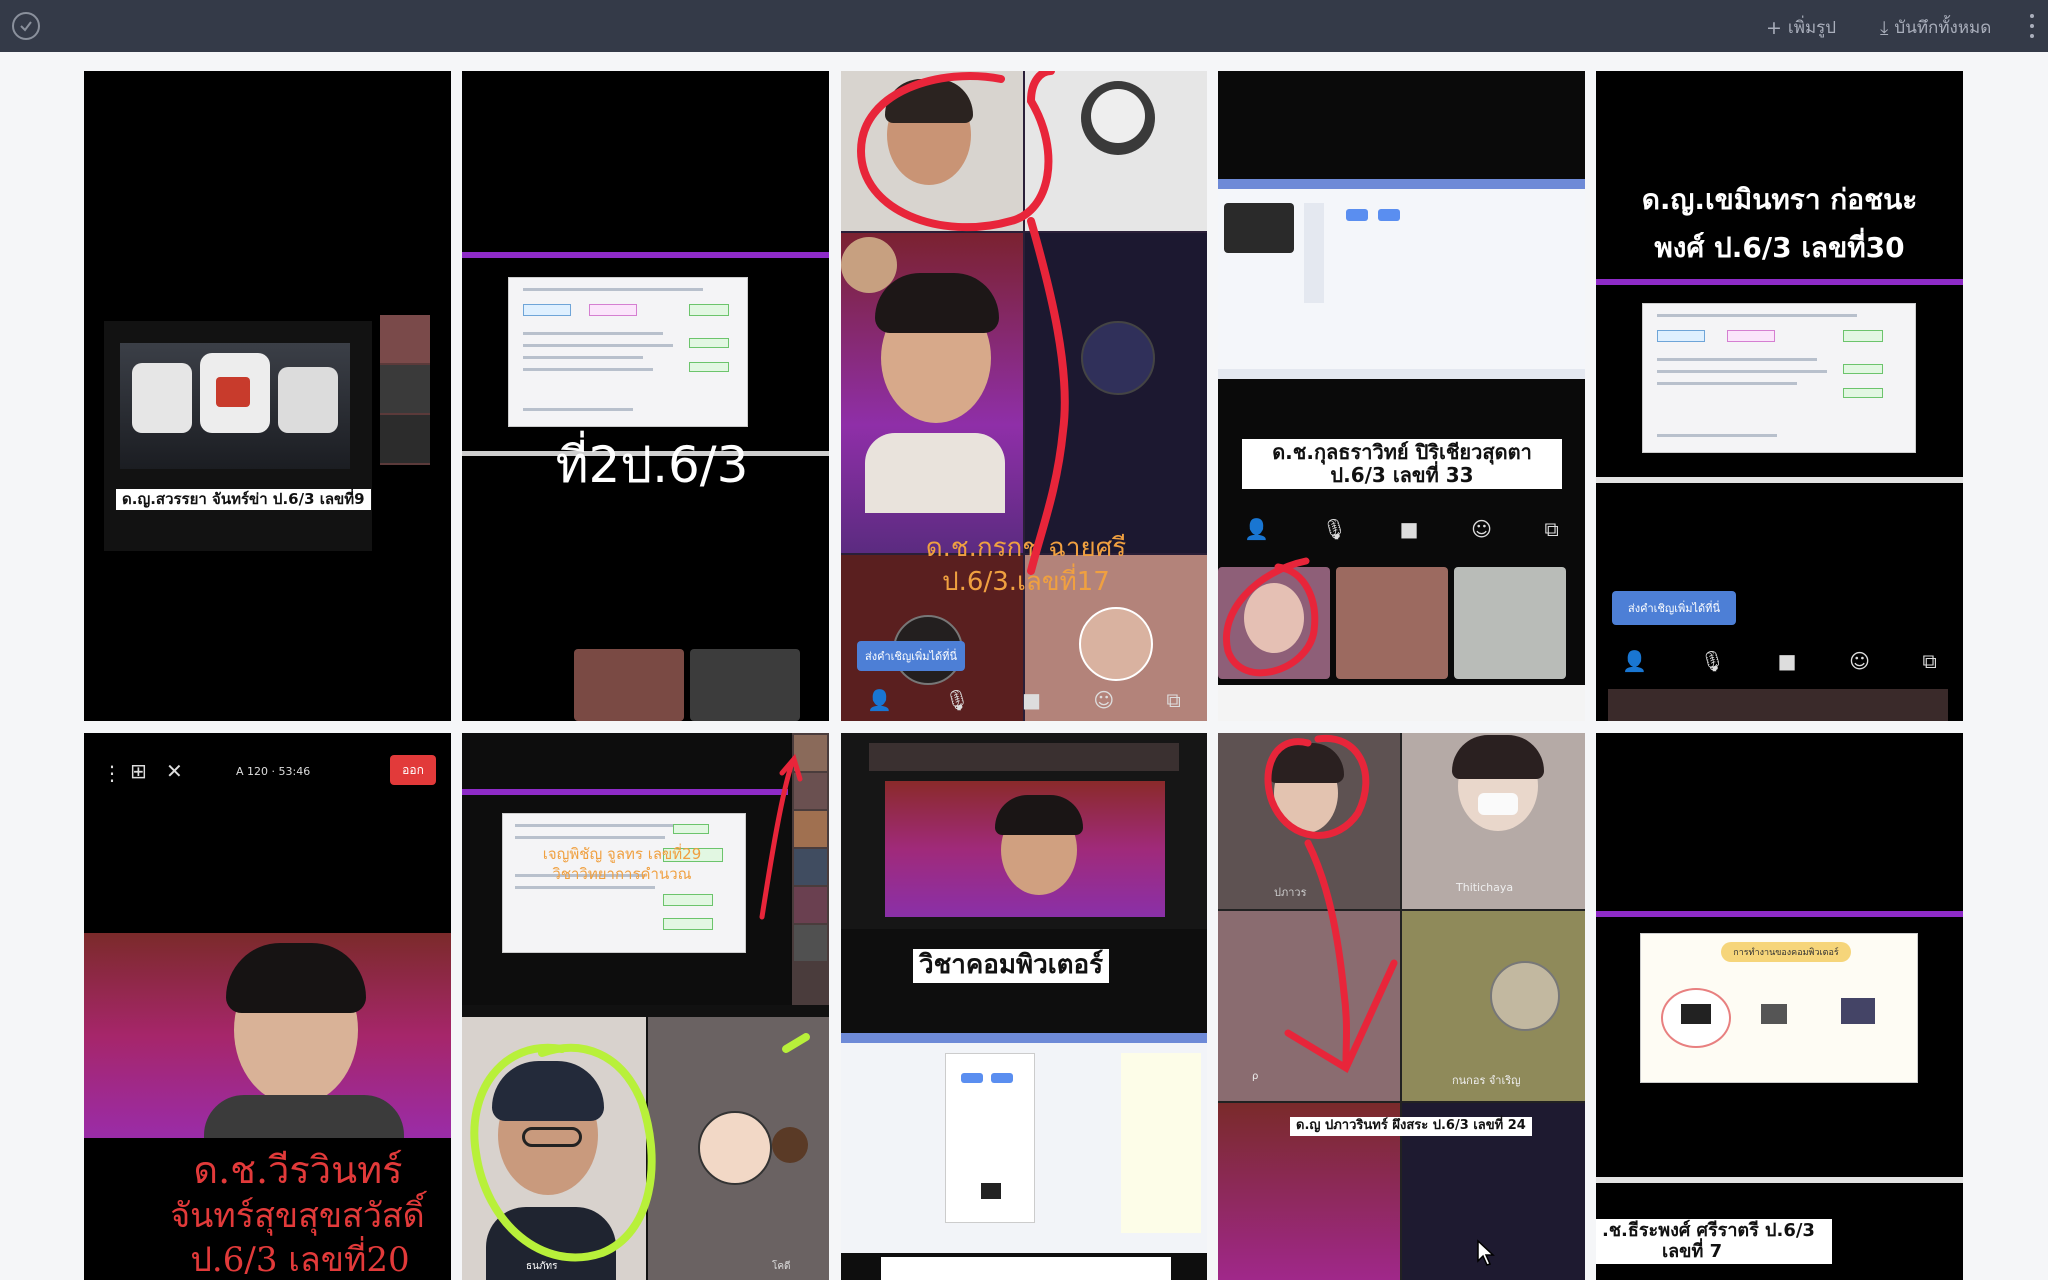 This screenshot has width=2048, height=1280. I want to click on emoji-icon: ☺, so click(1104, 700).